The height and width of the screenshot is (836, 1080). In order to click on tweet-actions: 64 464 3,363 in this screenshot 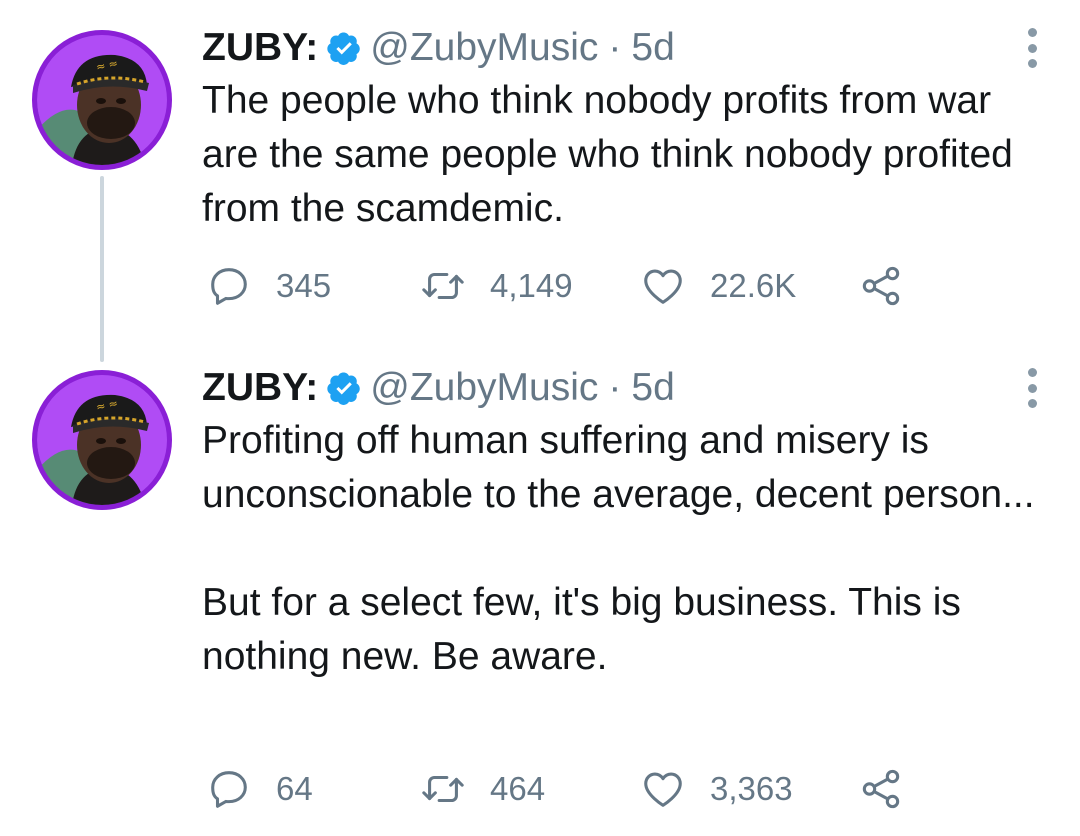, I will do `click(562, 789)`.